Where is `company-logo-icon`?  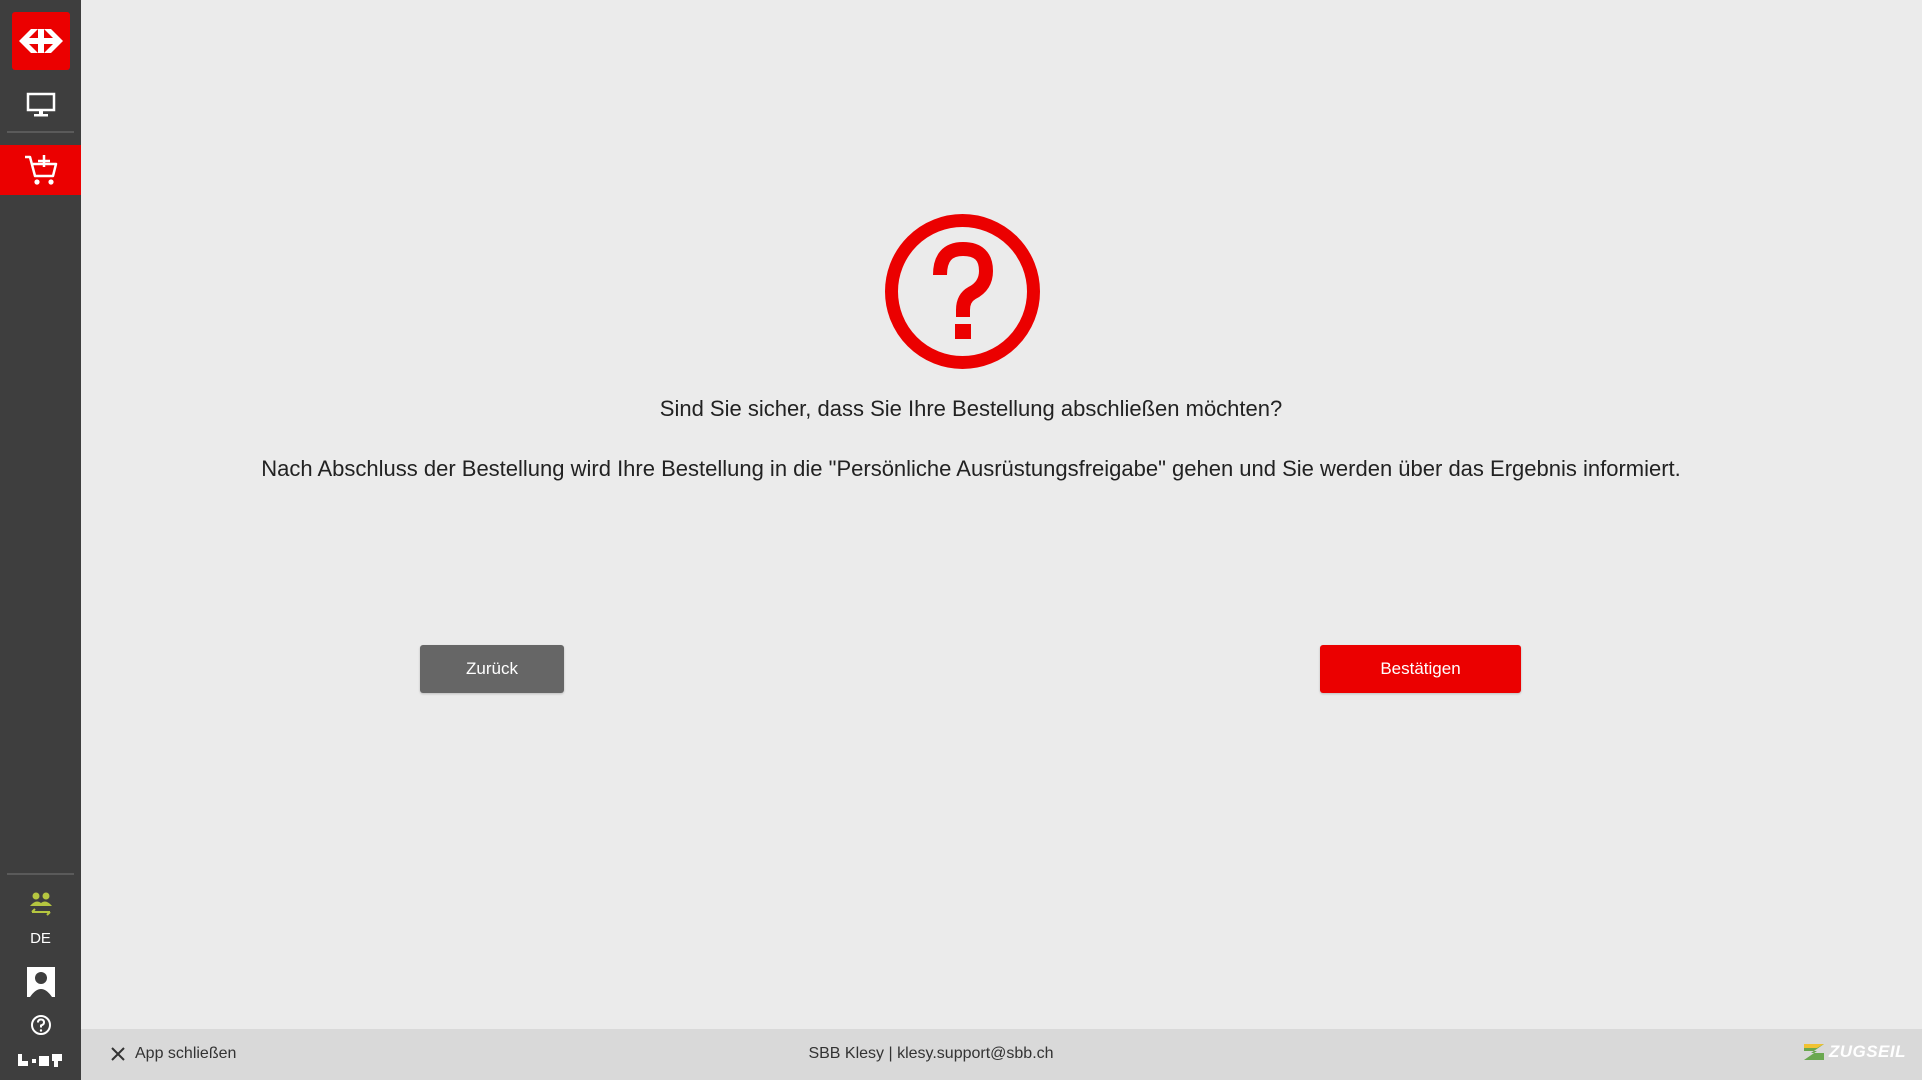
company-logo-icon is located at coordinates (39, 1060).